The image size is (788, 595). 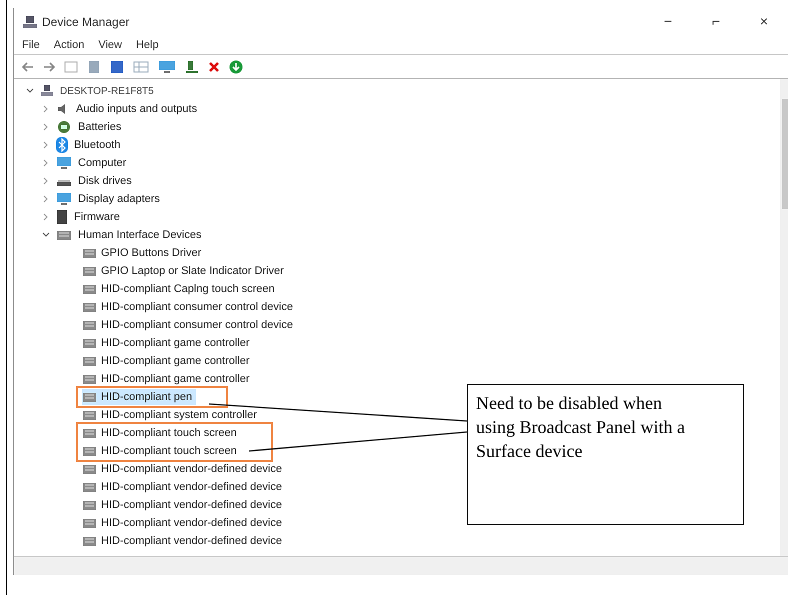 I want to click on download-icon, so click(x=236, y=67).